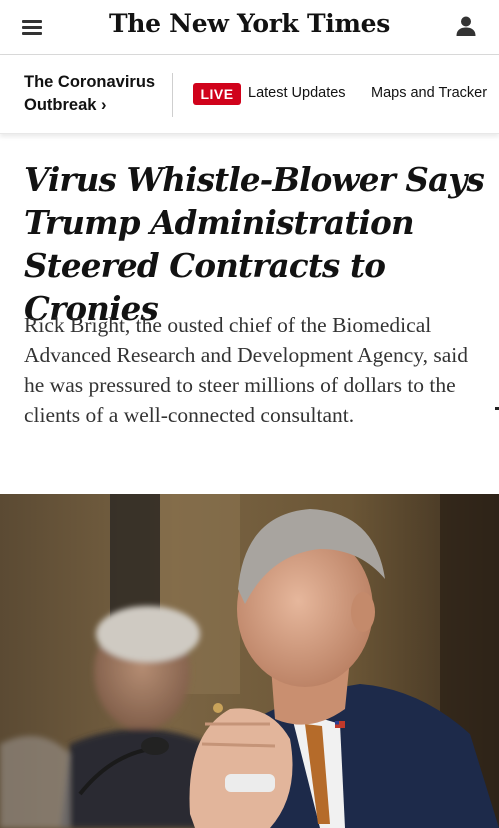 The height and width of the screenshot is (828, 499). What do you see at coordinates (249, 23) in the screenshot?
I see `masthead-logo: The New York Times` at bounding box center [249, 23].